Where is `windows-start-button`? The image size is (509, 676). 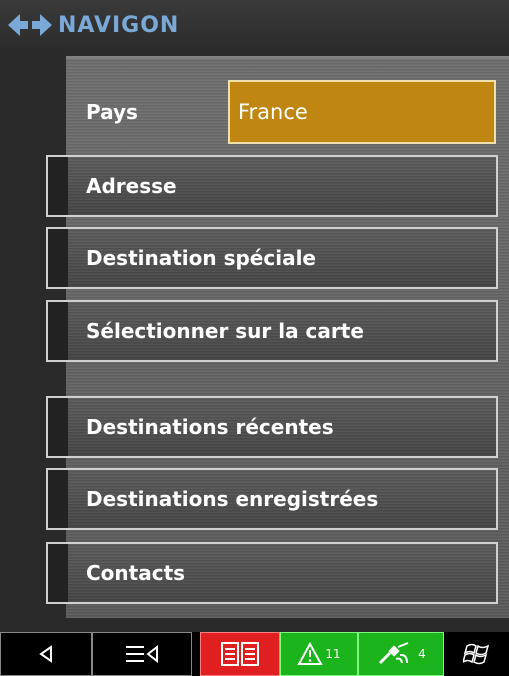
windows-start-button is located at coordinates (476, 654).